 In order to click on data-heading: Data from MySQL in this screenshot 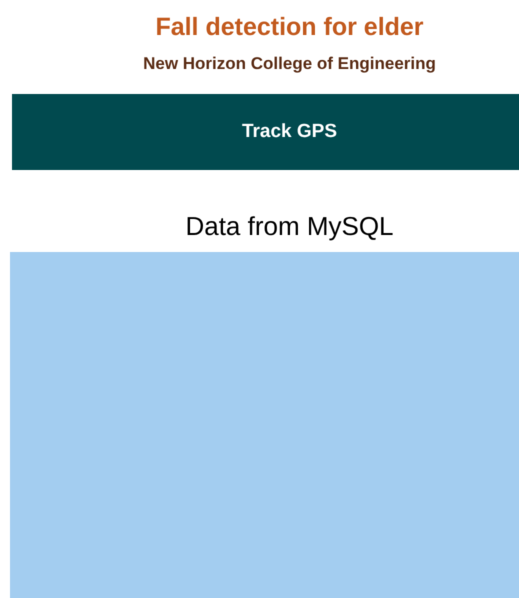, I will do `click(289, 226)`.